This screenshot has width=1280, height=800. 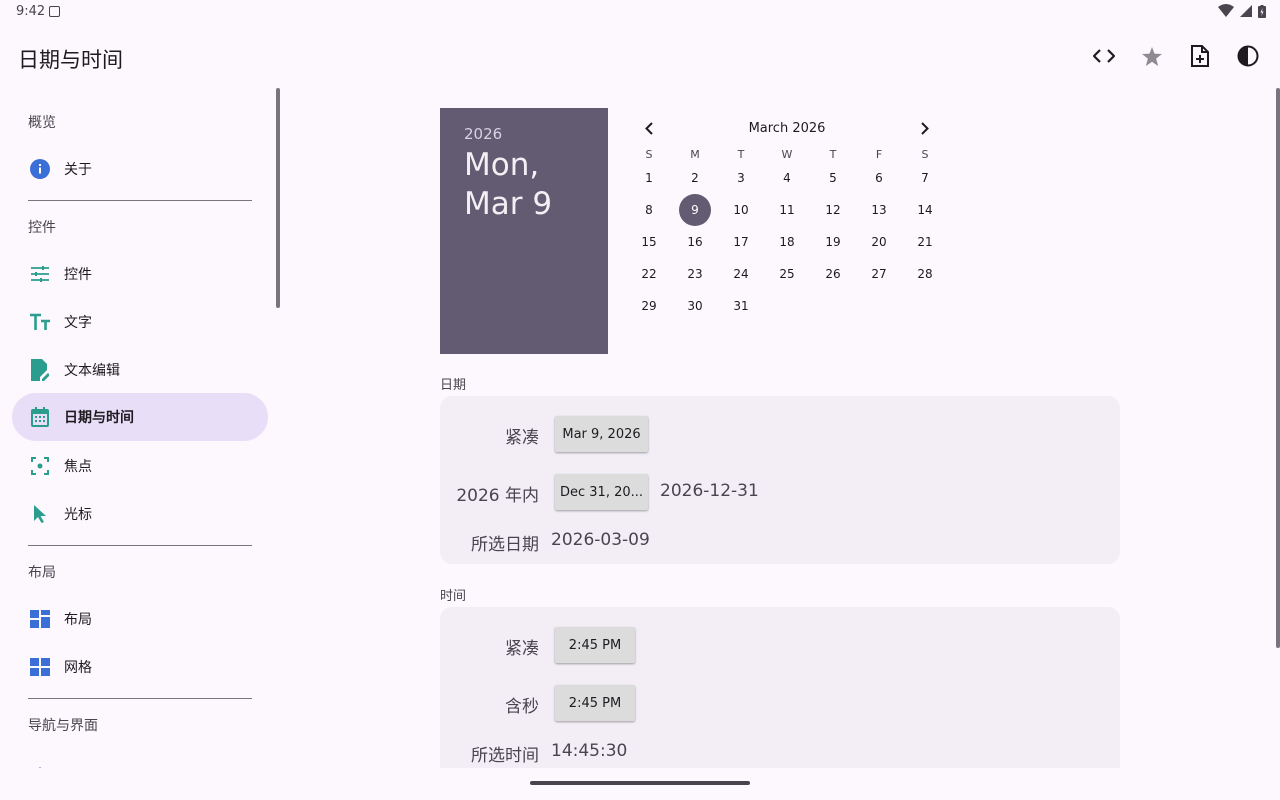 I want to click on date-picker-header: 2026 Mon, Mar 9, so click(x=524, y=231).